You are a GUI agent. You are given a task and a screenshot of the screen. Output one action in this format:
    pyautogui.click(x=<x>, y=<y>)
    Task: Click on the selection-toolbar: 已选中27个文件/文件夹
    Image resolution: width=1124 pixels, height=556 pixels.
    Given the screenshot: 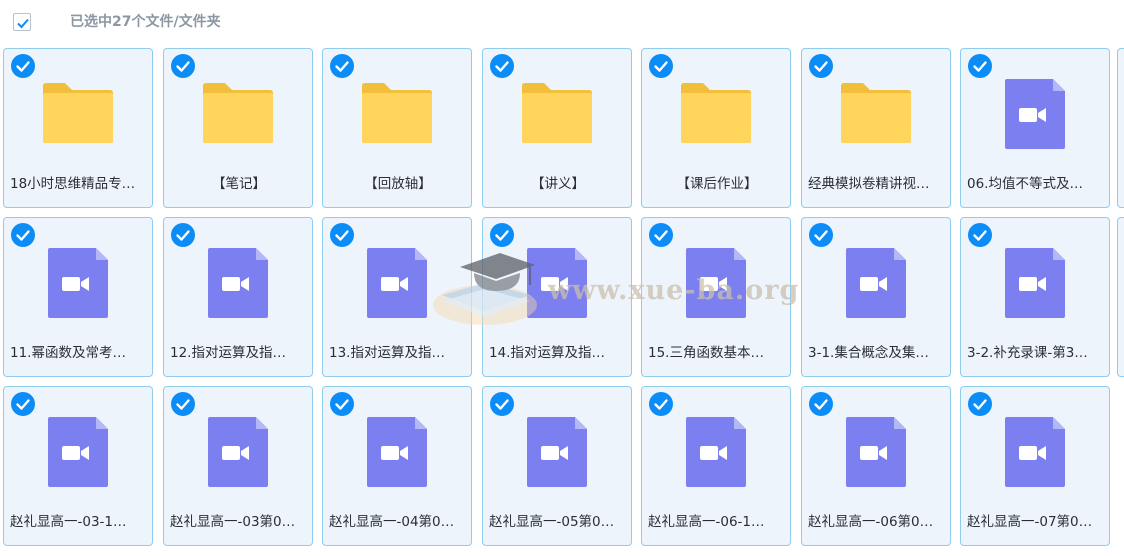 What is the action you would take?
    pyautogui.click(x=562, y=22)
    